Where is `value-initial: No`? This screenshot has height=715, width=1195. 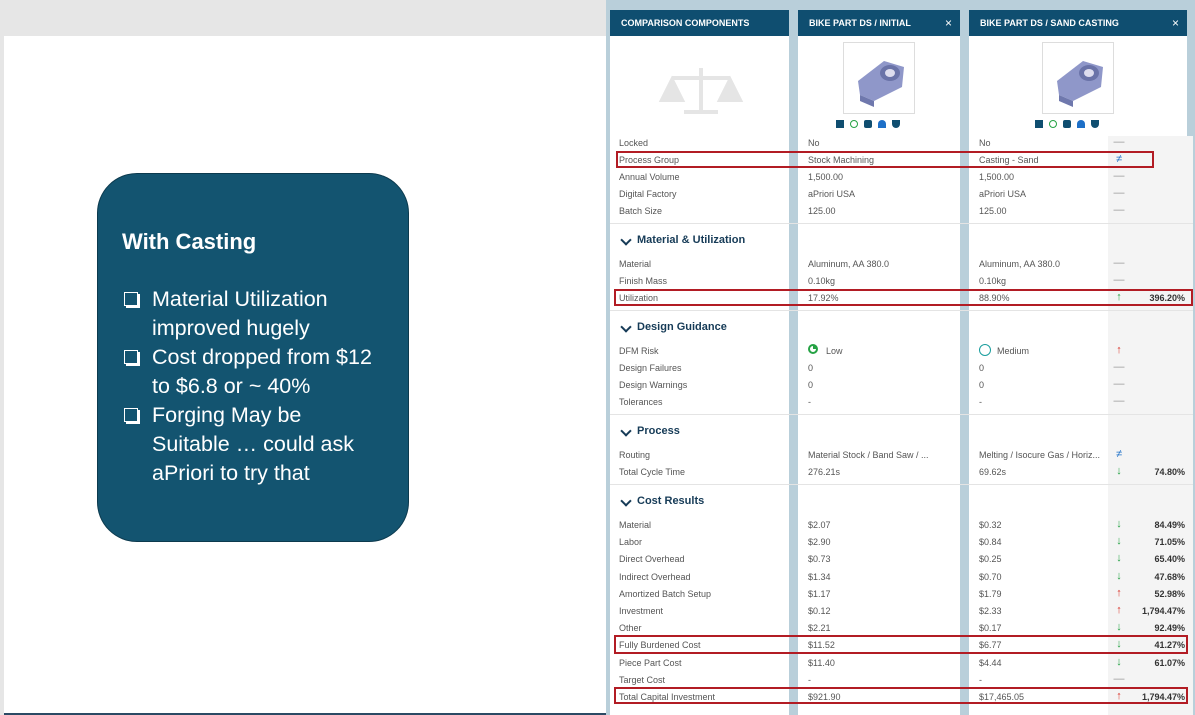
value-initial: No is located at coordinates (814, 143).